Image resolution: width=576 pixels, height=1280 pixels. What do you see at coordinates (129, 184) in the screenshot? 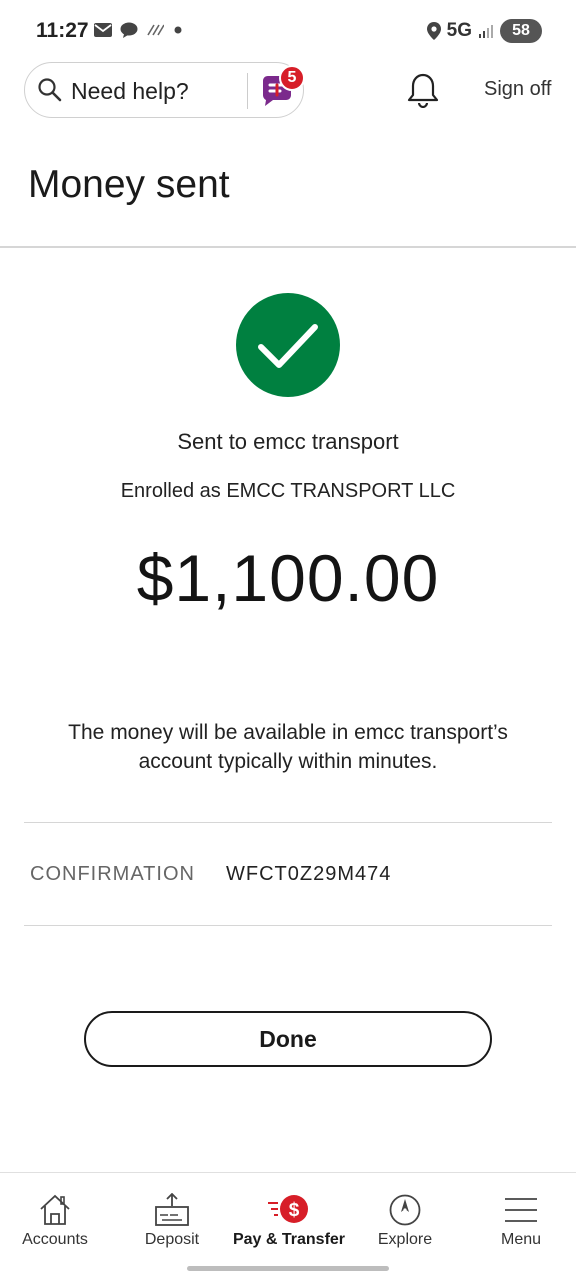
I see `page-title: Money sent` at bounding box center [129, 184].